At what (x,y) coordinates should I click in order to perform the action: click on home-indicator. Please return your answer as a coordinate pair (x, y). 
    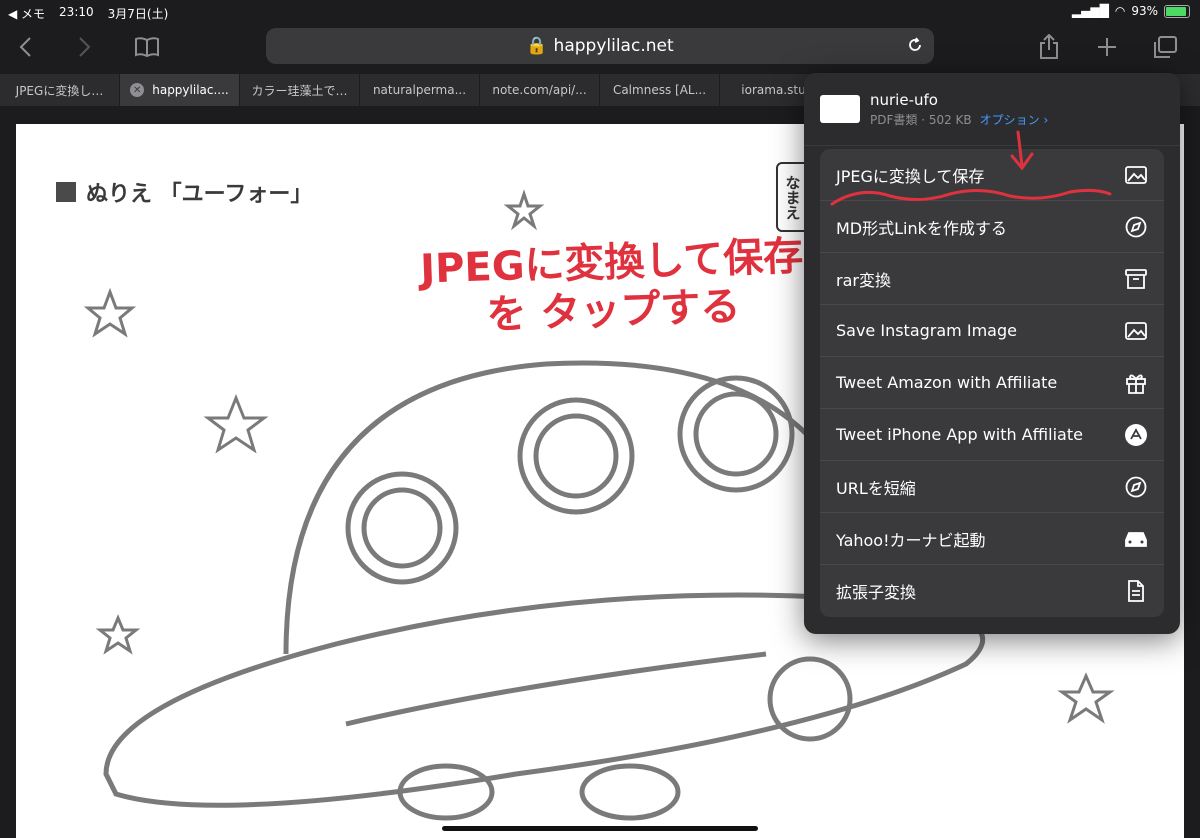
    Looking at the image, I should click on (600, 828).